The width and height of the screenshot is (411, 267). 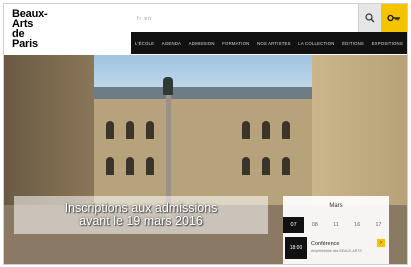 What do you see at coordinates (357, 225) in the screenshot?
I see `calendar-day: 16` at bounding box center [357, 225].